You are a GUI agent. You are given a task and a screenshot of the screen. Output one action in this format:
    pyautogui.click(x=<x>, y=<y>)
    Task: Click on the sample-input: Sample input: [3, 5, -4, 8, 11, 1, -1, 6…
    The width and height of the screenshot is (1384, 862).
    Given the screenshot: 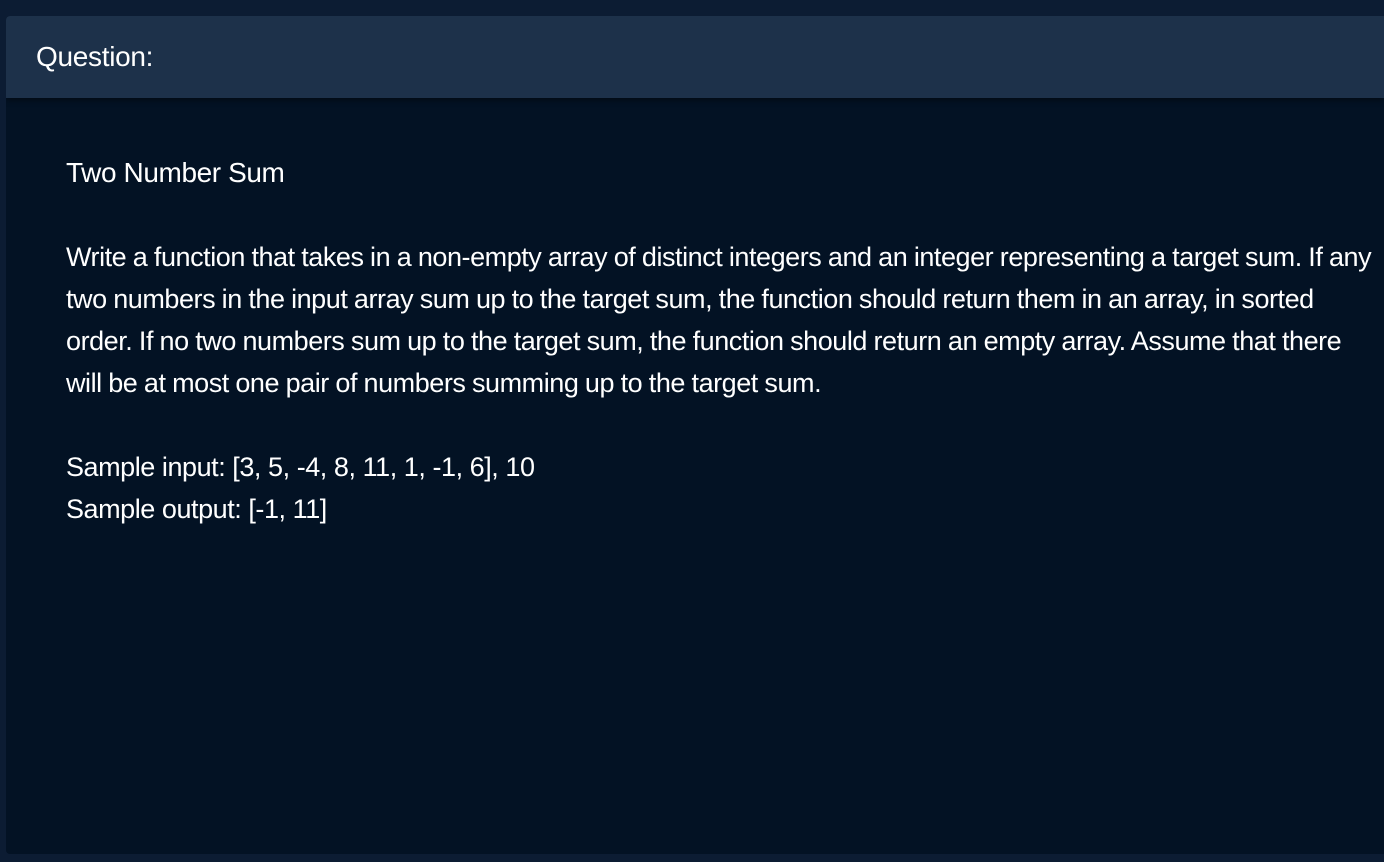 What is the action you would take?
    pyautogui.click(x=300, y=467)
    